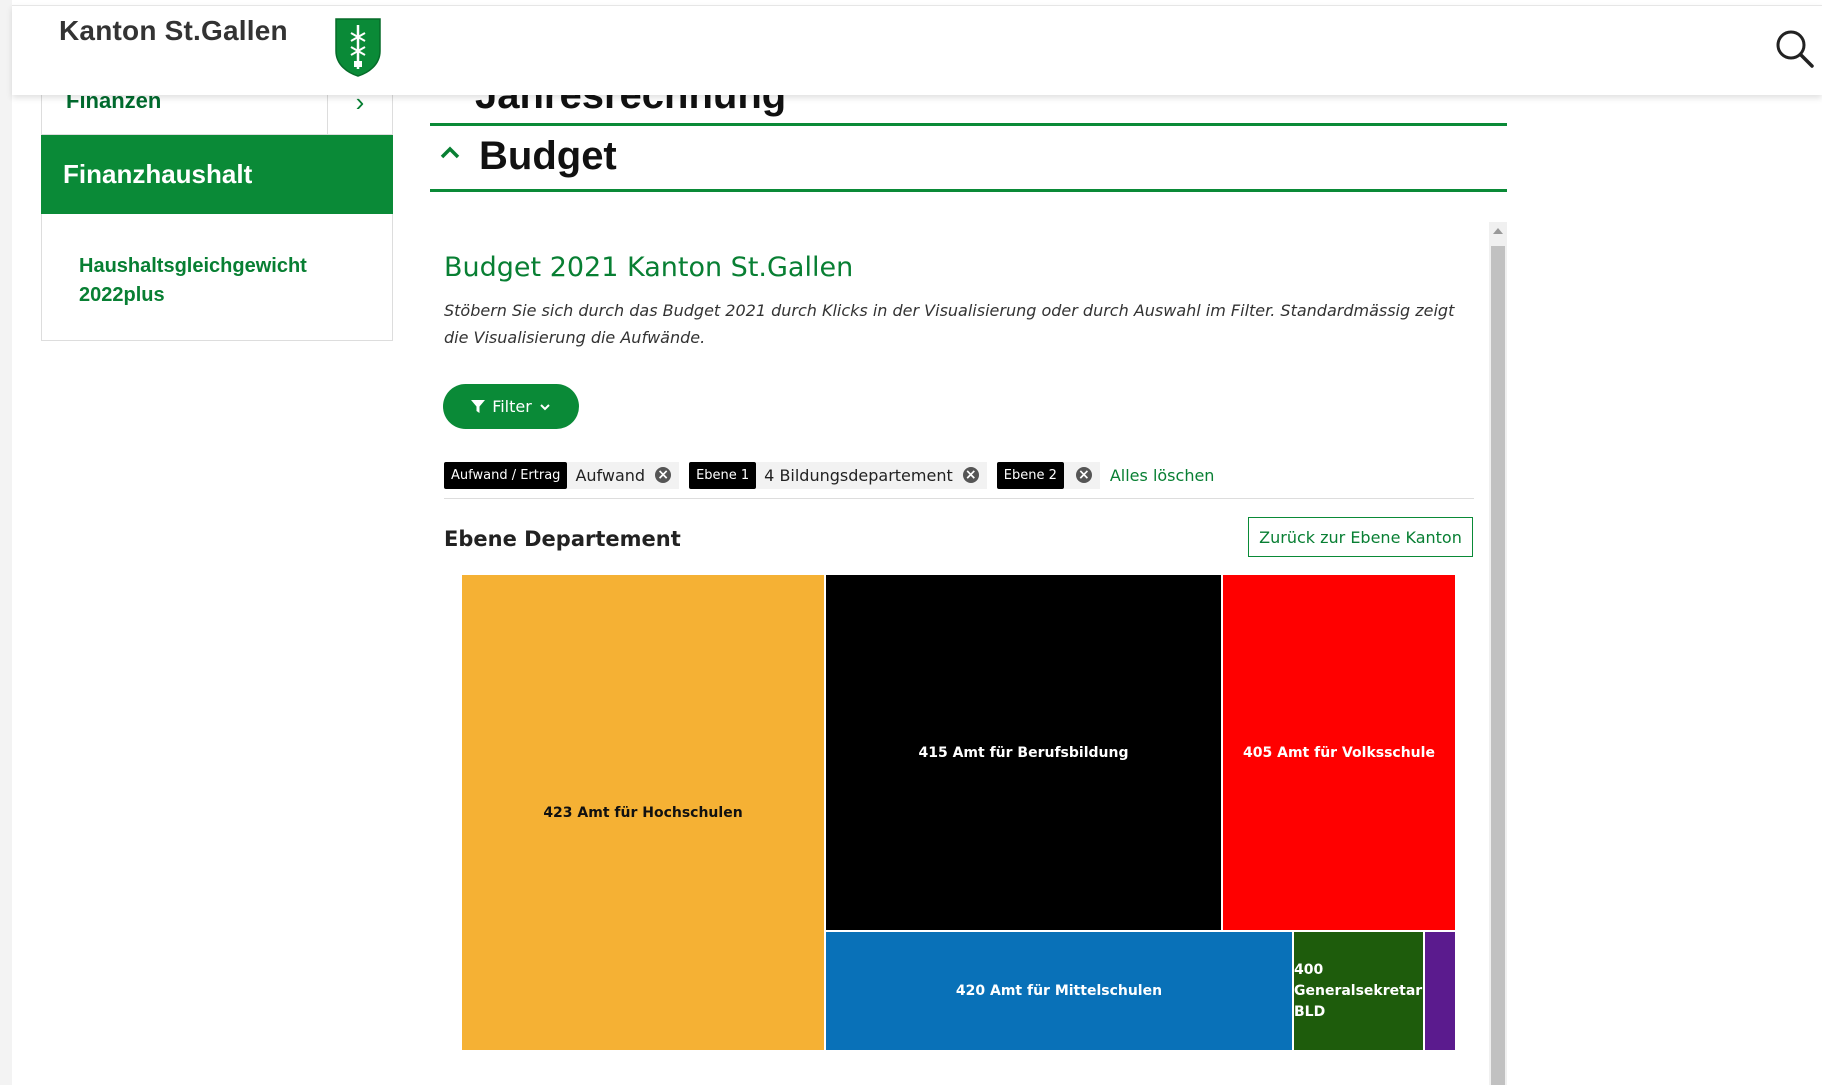  What do you see at coordinates (1440, 991) in the screenshot?
I see `treemap-tile-other` at bounding box center [1440, 991].